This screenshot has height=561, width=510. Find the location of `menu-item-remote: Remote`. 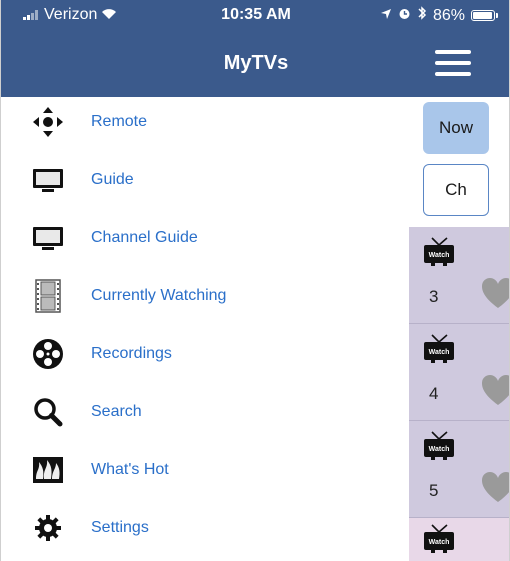

menu-item-remote: Remote is located at coordinates (205, 122).